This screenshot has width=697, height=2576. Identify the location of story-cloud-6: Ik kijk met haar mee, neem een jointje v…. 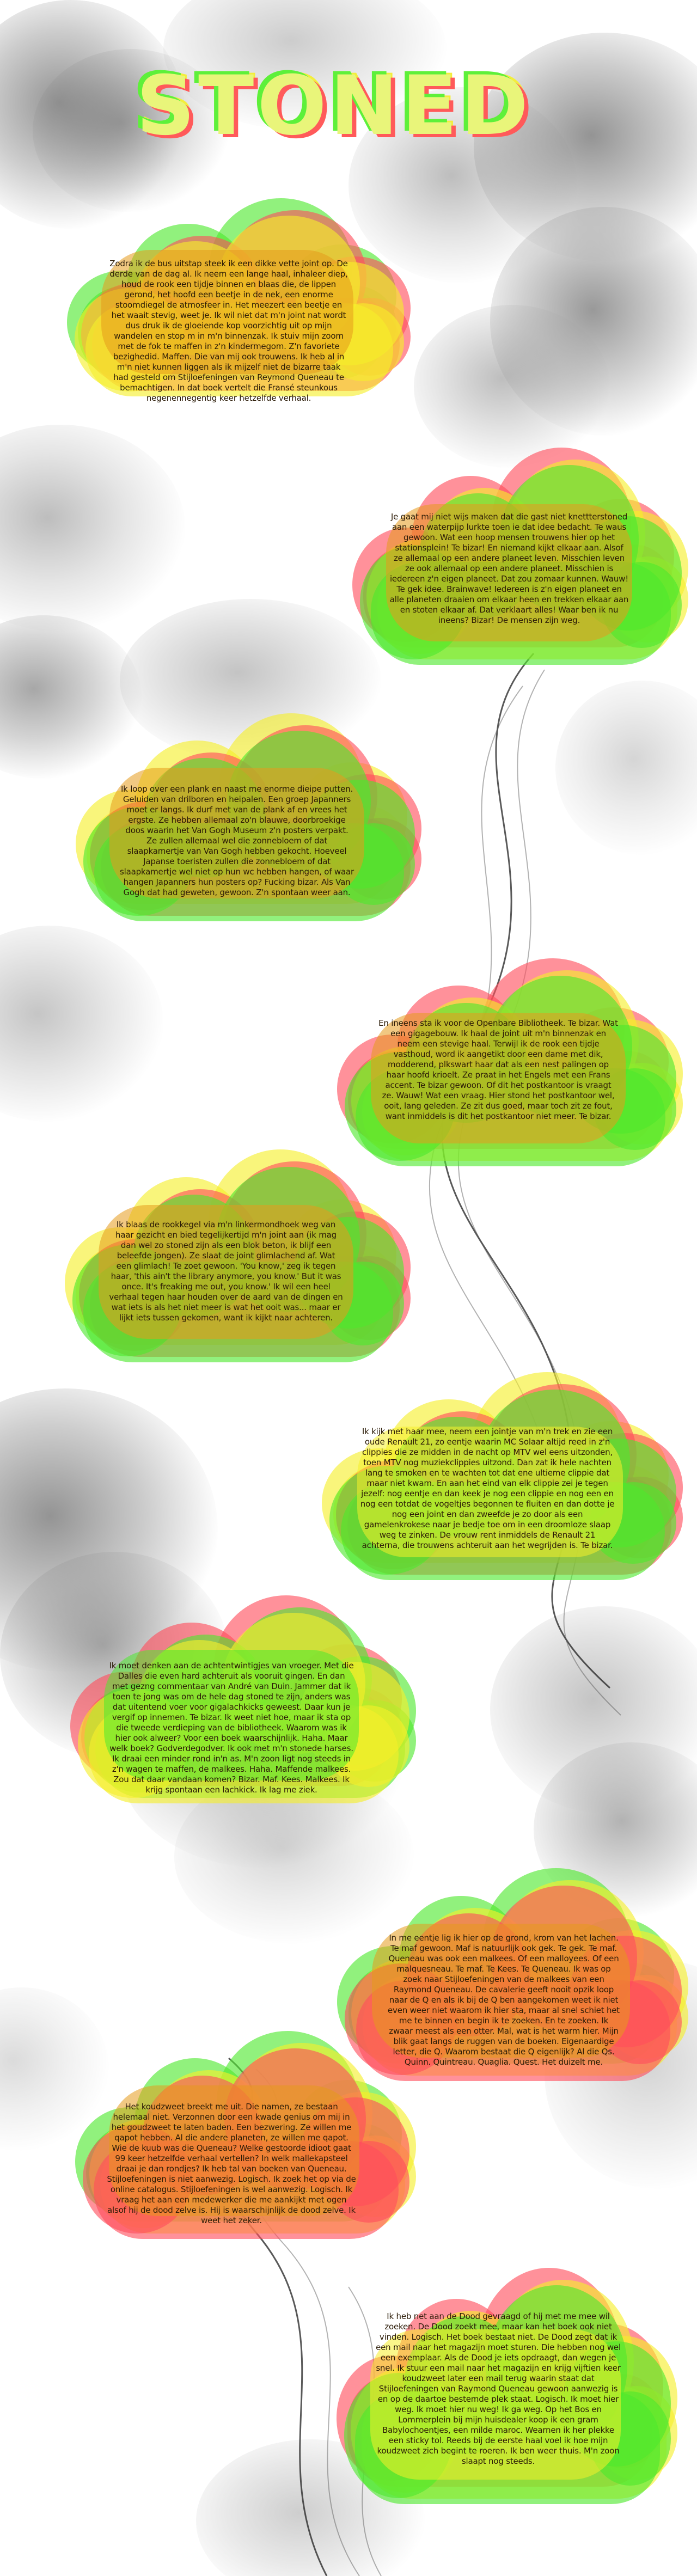
(494, 1470).